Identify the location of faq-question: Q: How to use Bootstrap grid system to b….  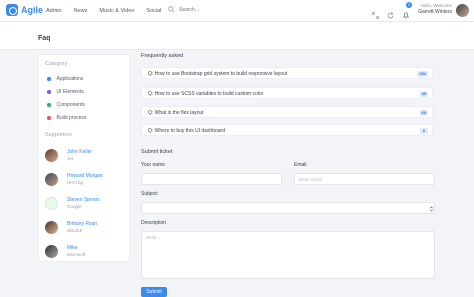
(218, 74).